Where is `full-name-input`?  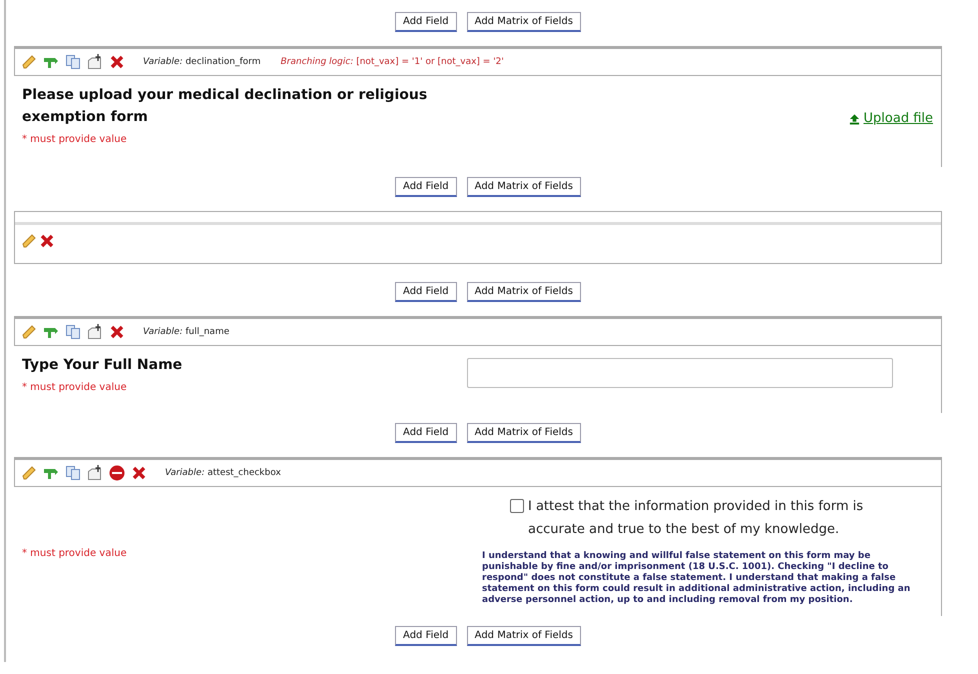
full-name-input is located at coordinates (680, 373).